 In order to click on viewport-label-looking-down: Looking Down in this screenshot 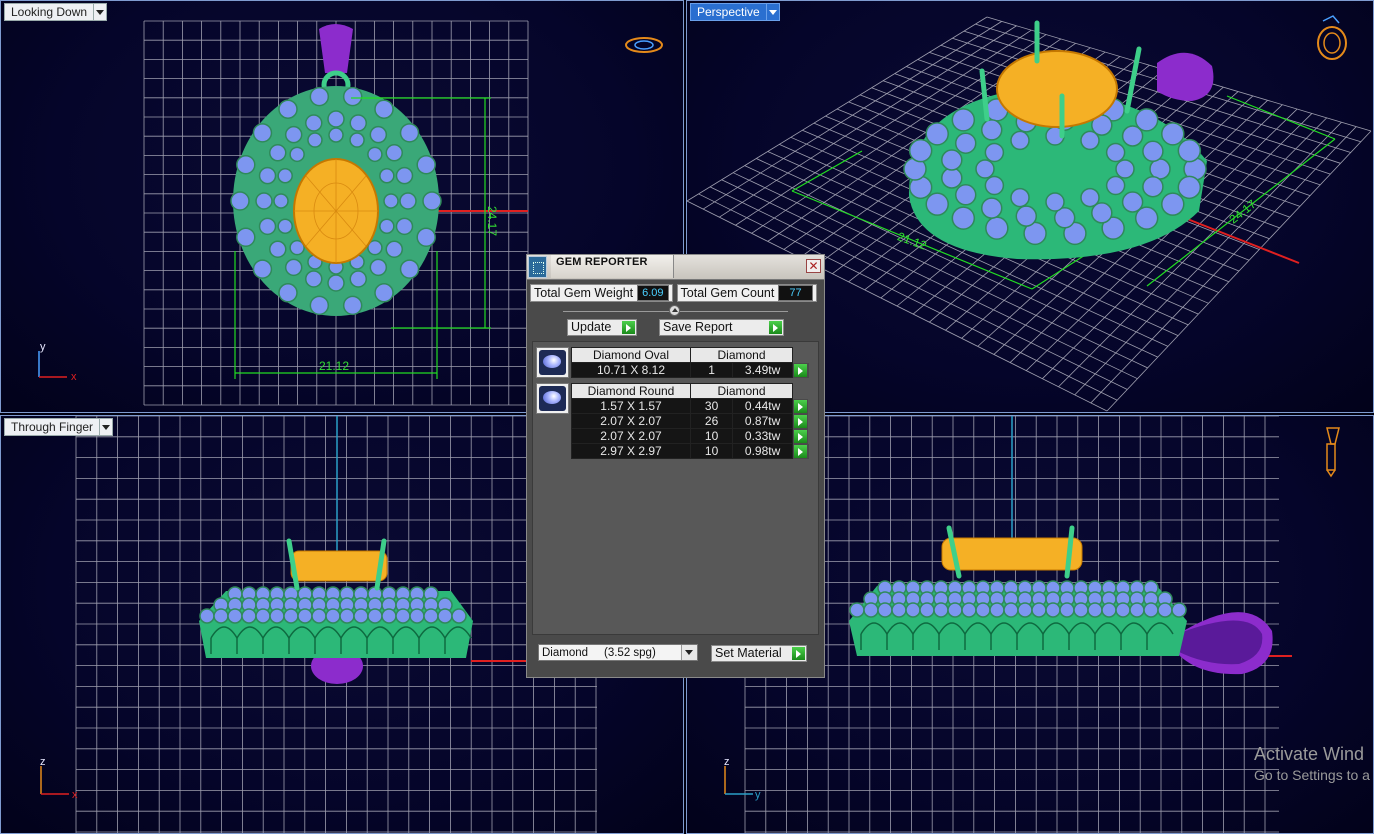, I will do `click(56, 12)`.